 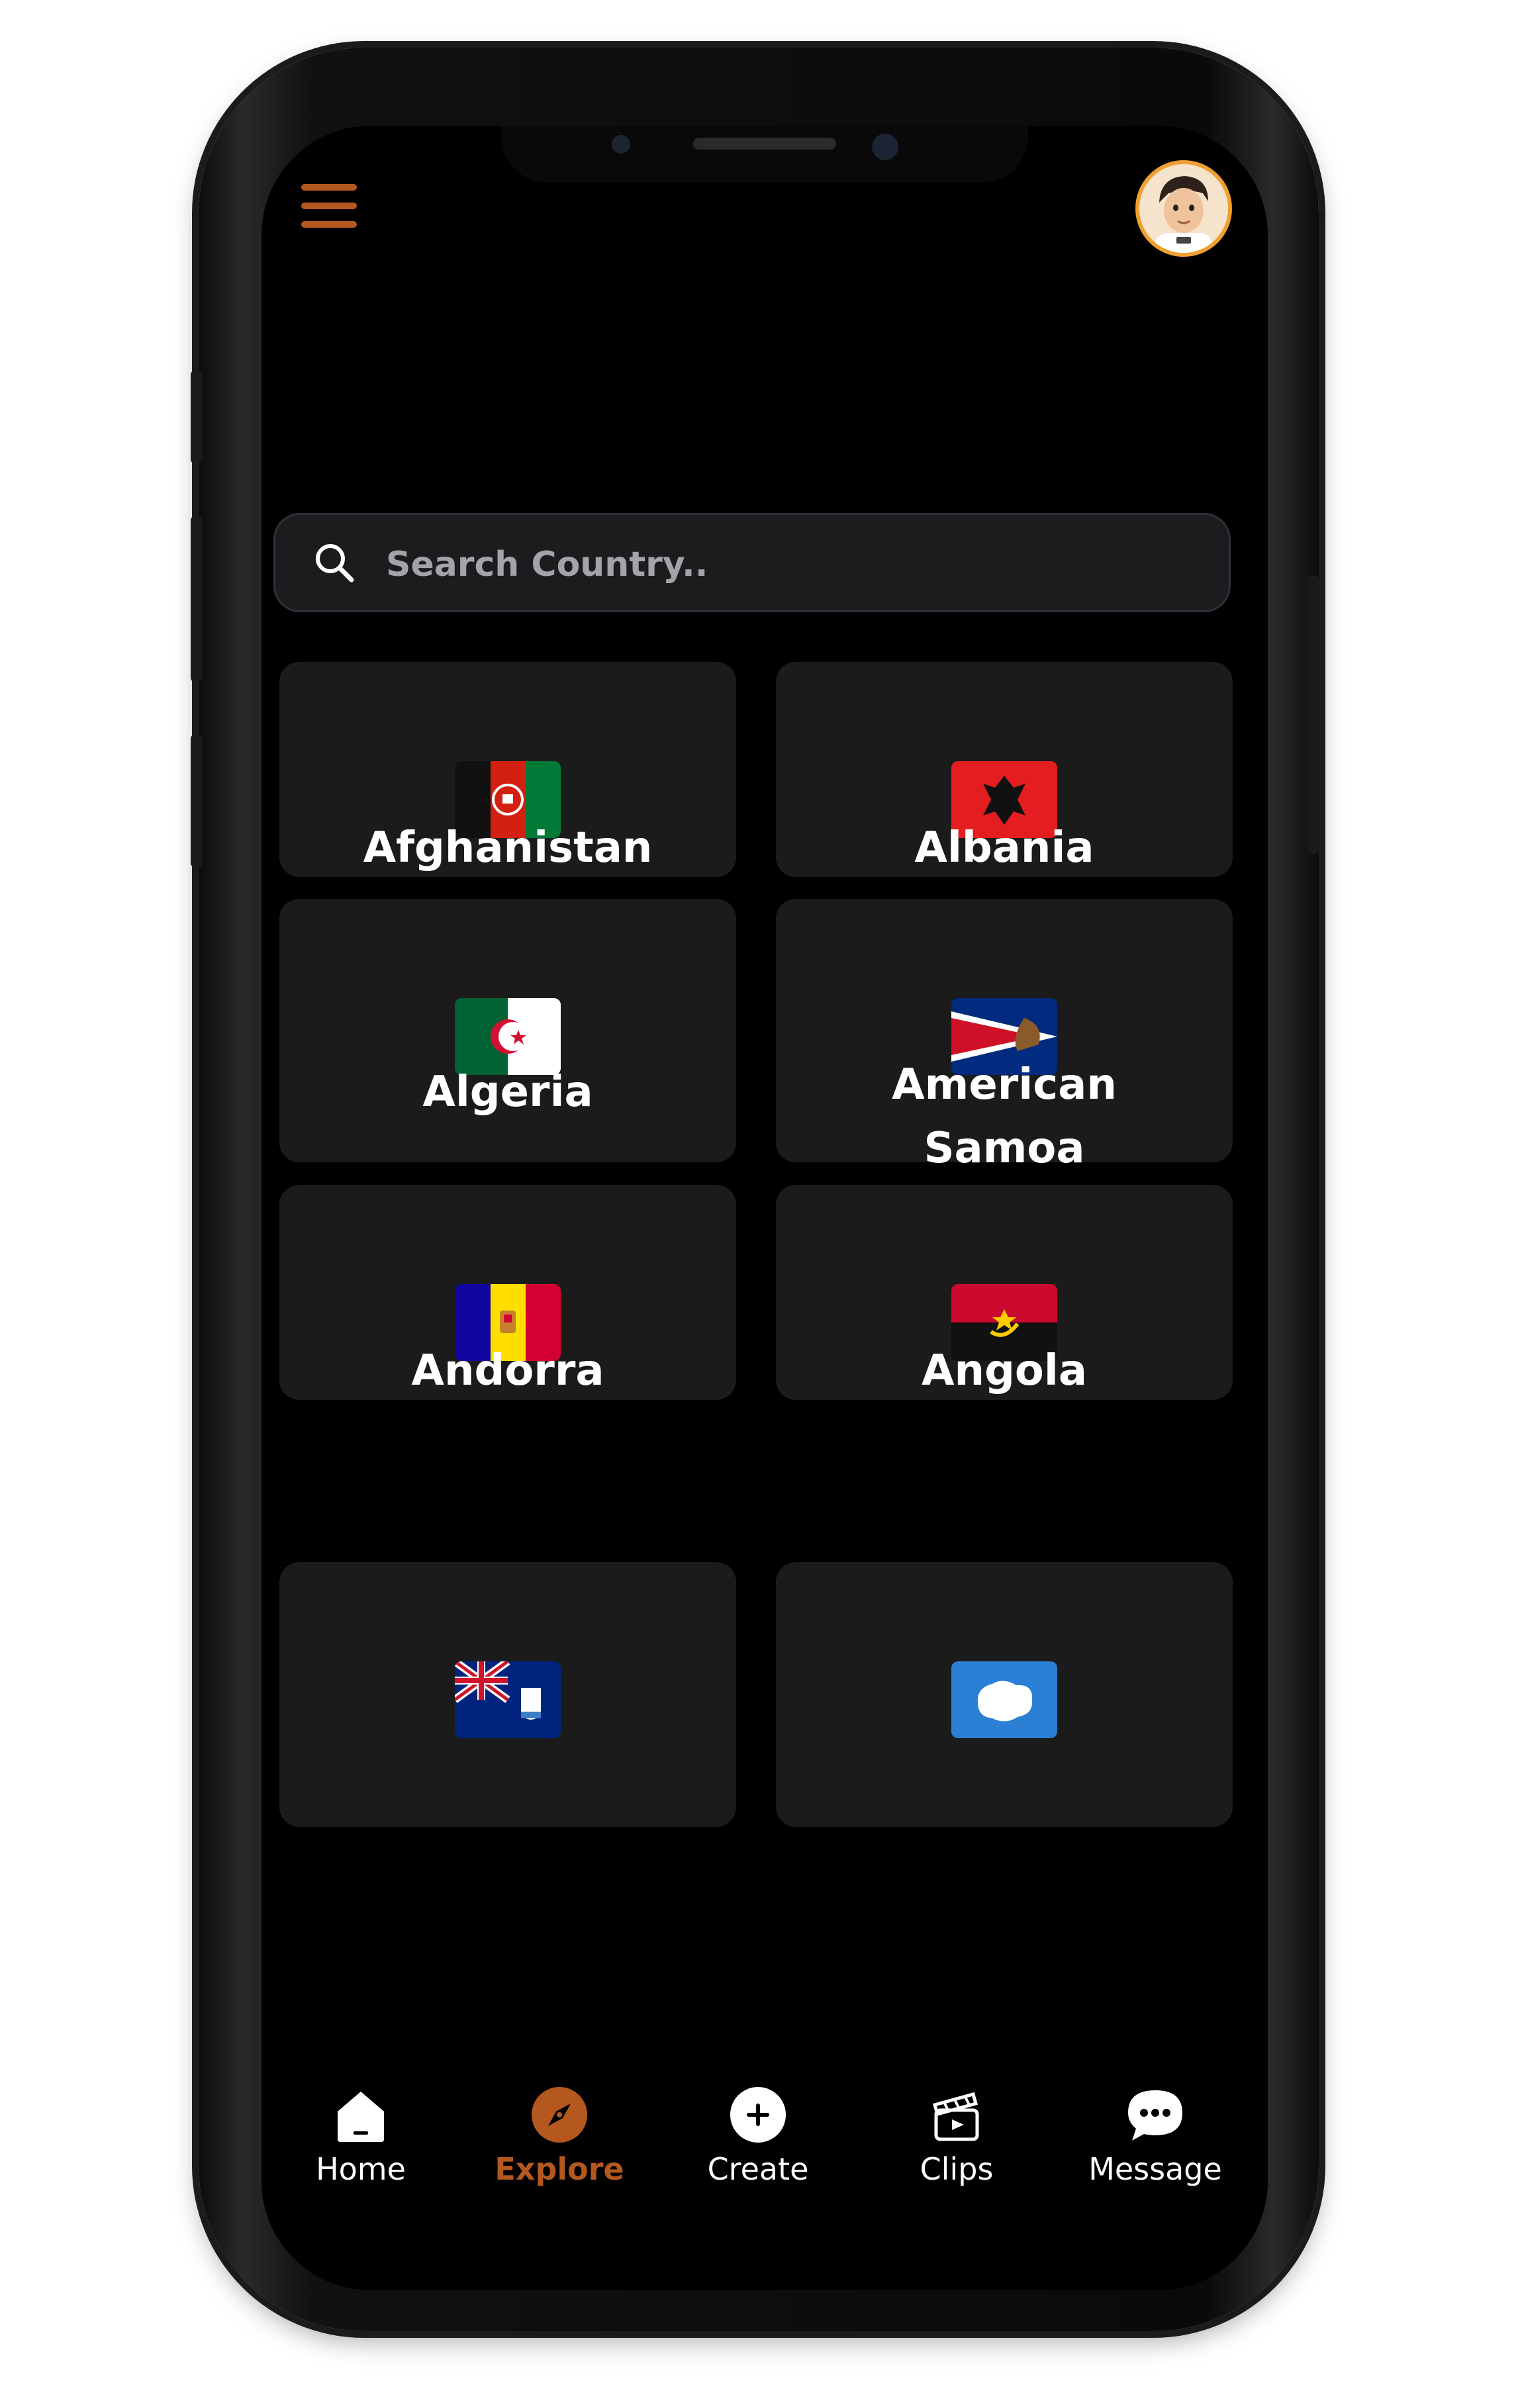 What do you see at coordinates (335, 563) in the screenshot?
I see `search-icon` at bounding box center [335, 563].